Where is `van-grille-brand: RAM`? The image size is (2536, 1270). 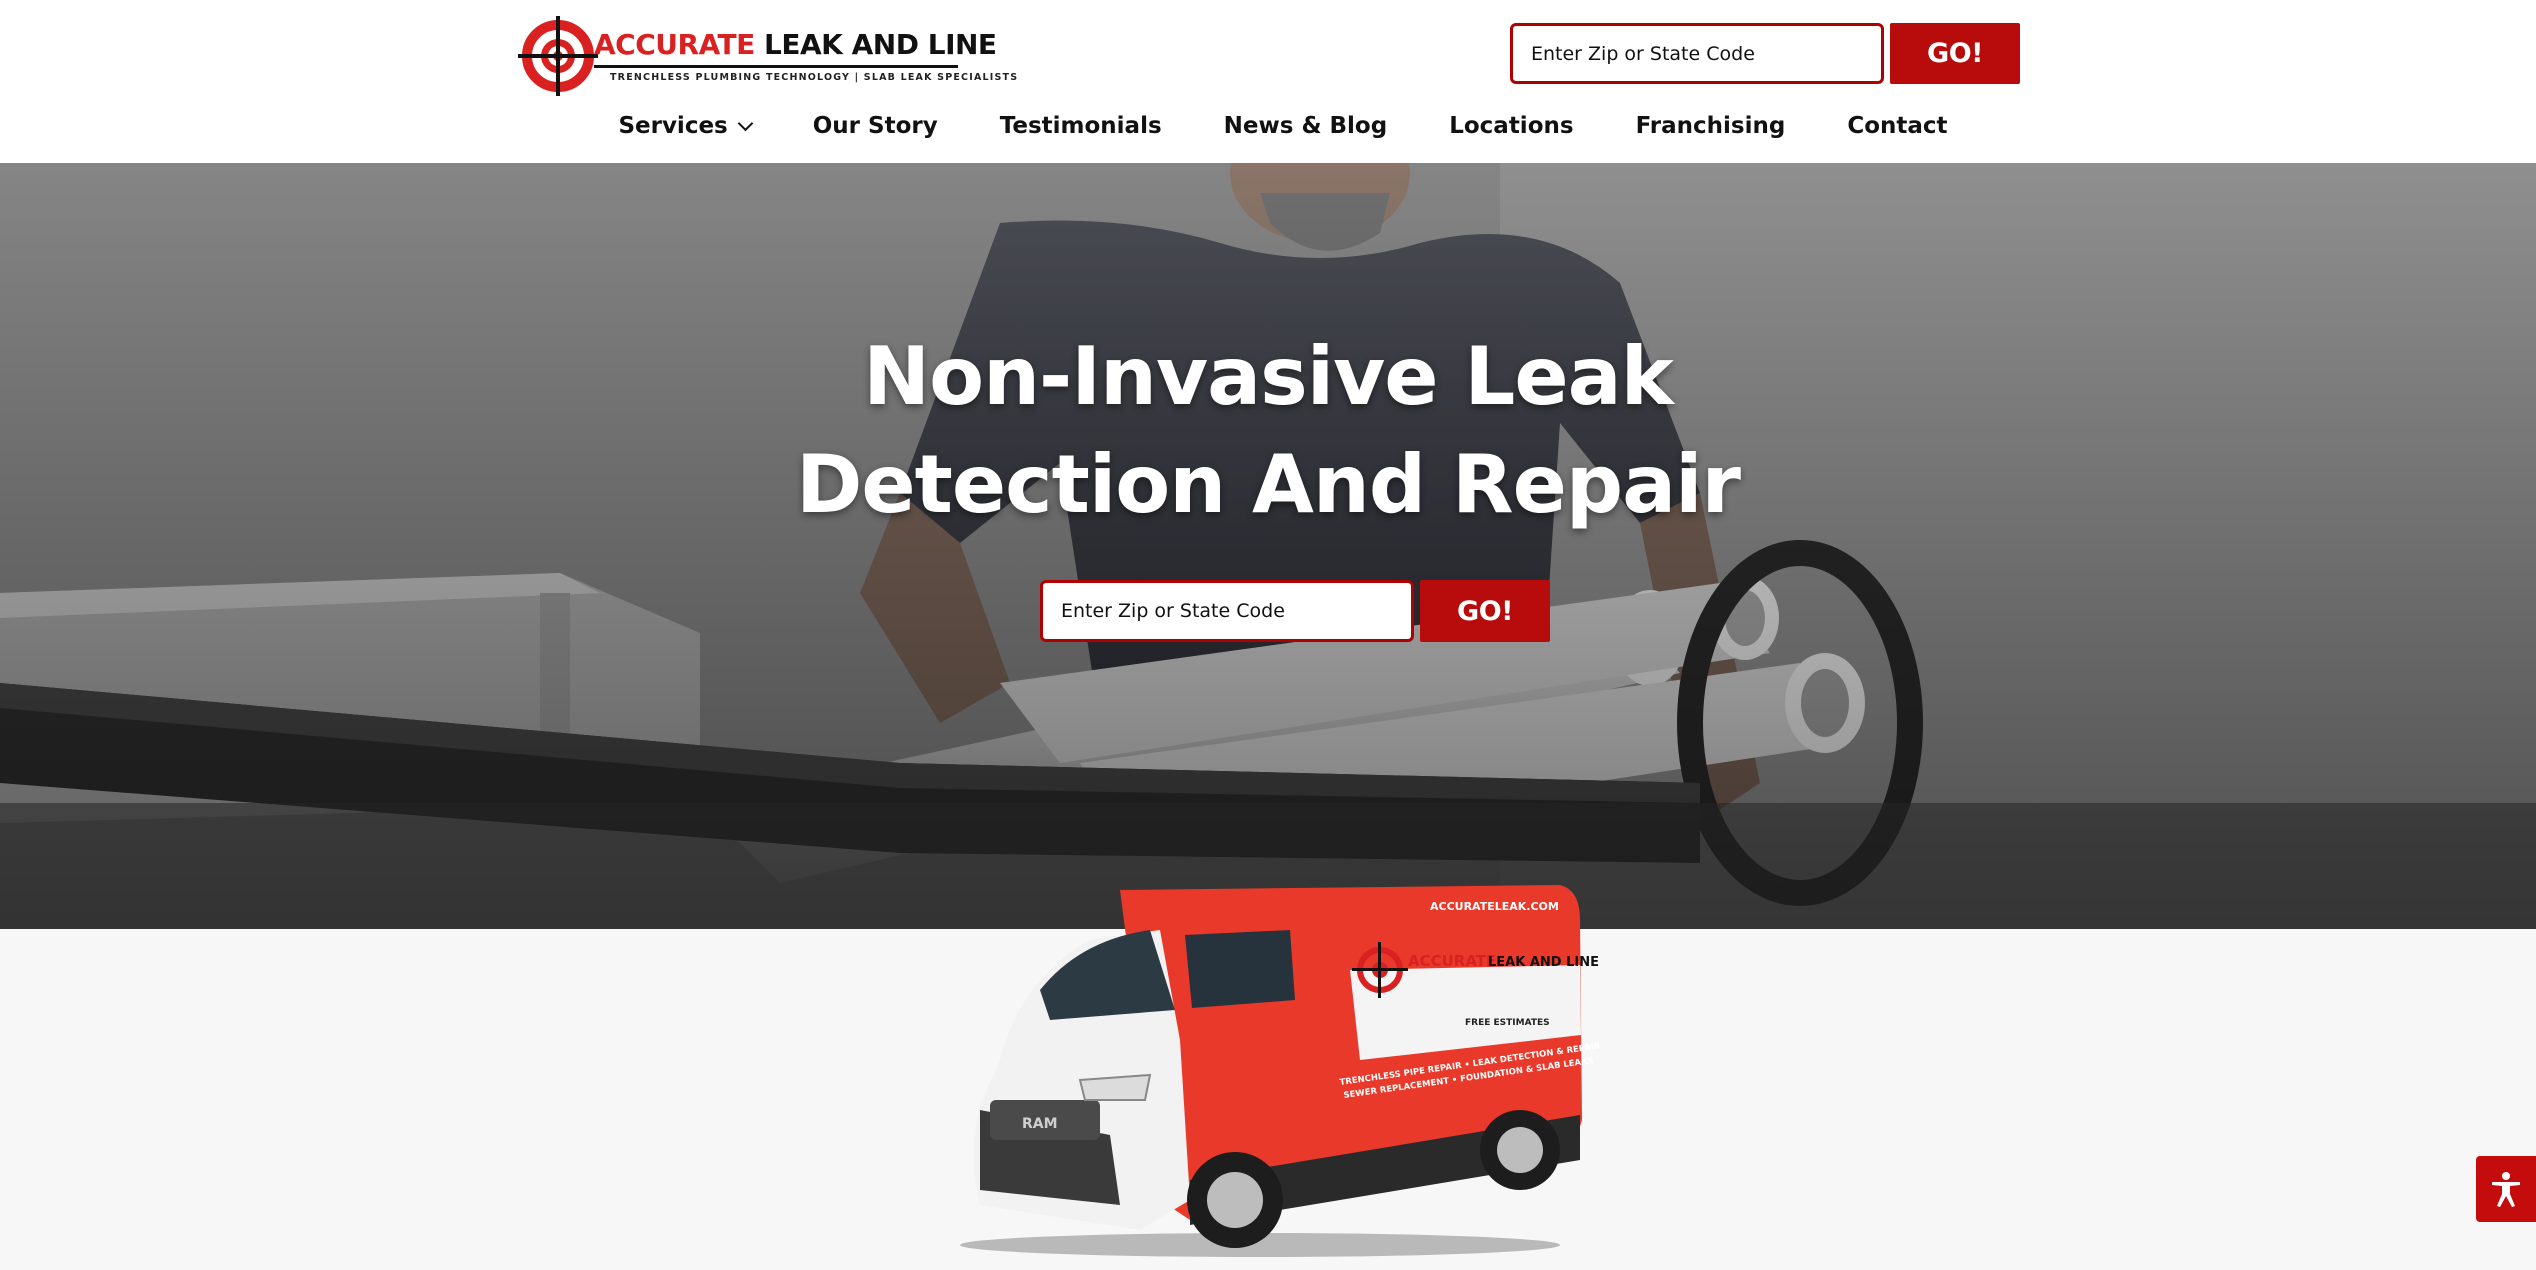
van-grille-brand: RAM is located at coordinates (1040, 1124).